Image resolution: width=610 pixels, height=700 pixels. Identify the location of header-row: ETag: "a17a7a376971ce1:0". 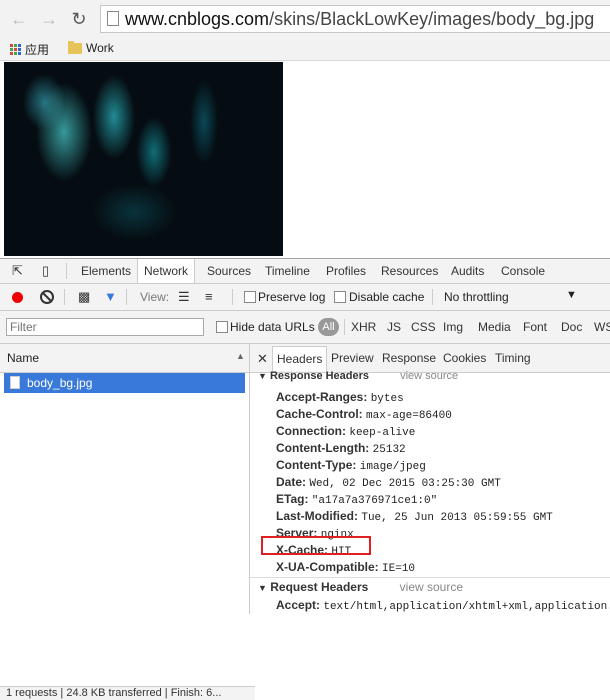
(356, 499).